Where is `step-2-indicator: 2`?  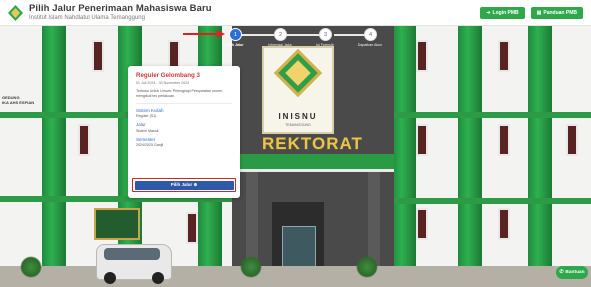 step-2-indicator: 2 is located at coordinates (280, 34).